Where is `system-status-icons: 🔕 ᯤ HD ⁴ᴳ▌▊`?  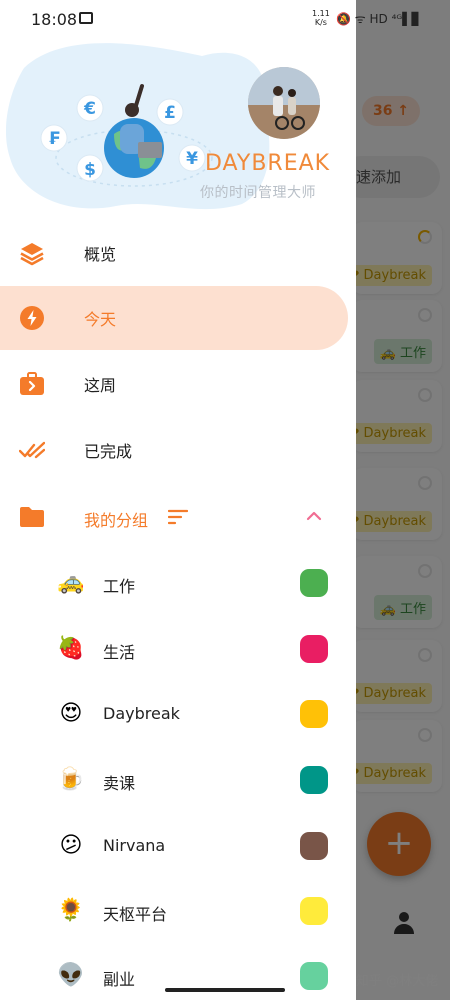
system-status-icons: 🔕 ᯤ HD ⁴ᴳ▌▊ is located at coordinates (378, 19).